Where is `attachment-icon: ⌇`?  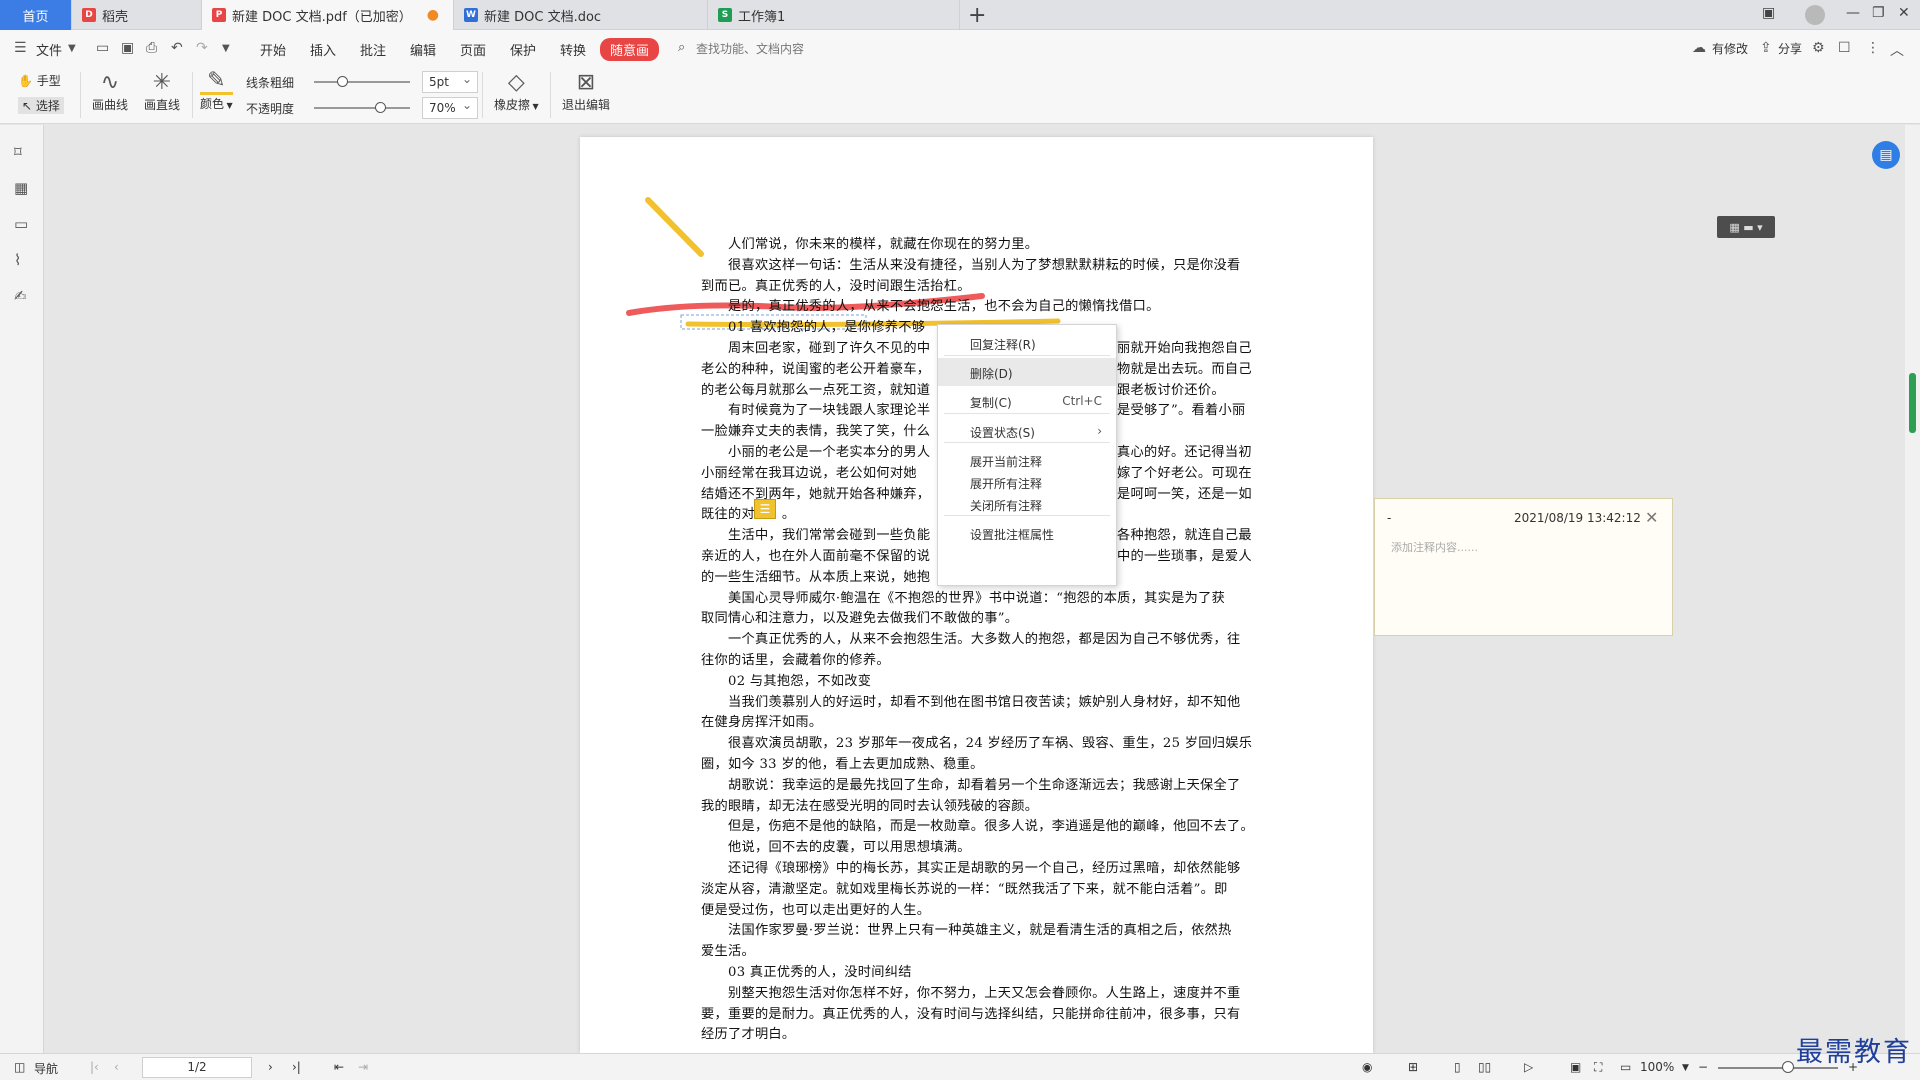
attachment-icon: ⌇ is located at coordinates (17, 260).